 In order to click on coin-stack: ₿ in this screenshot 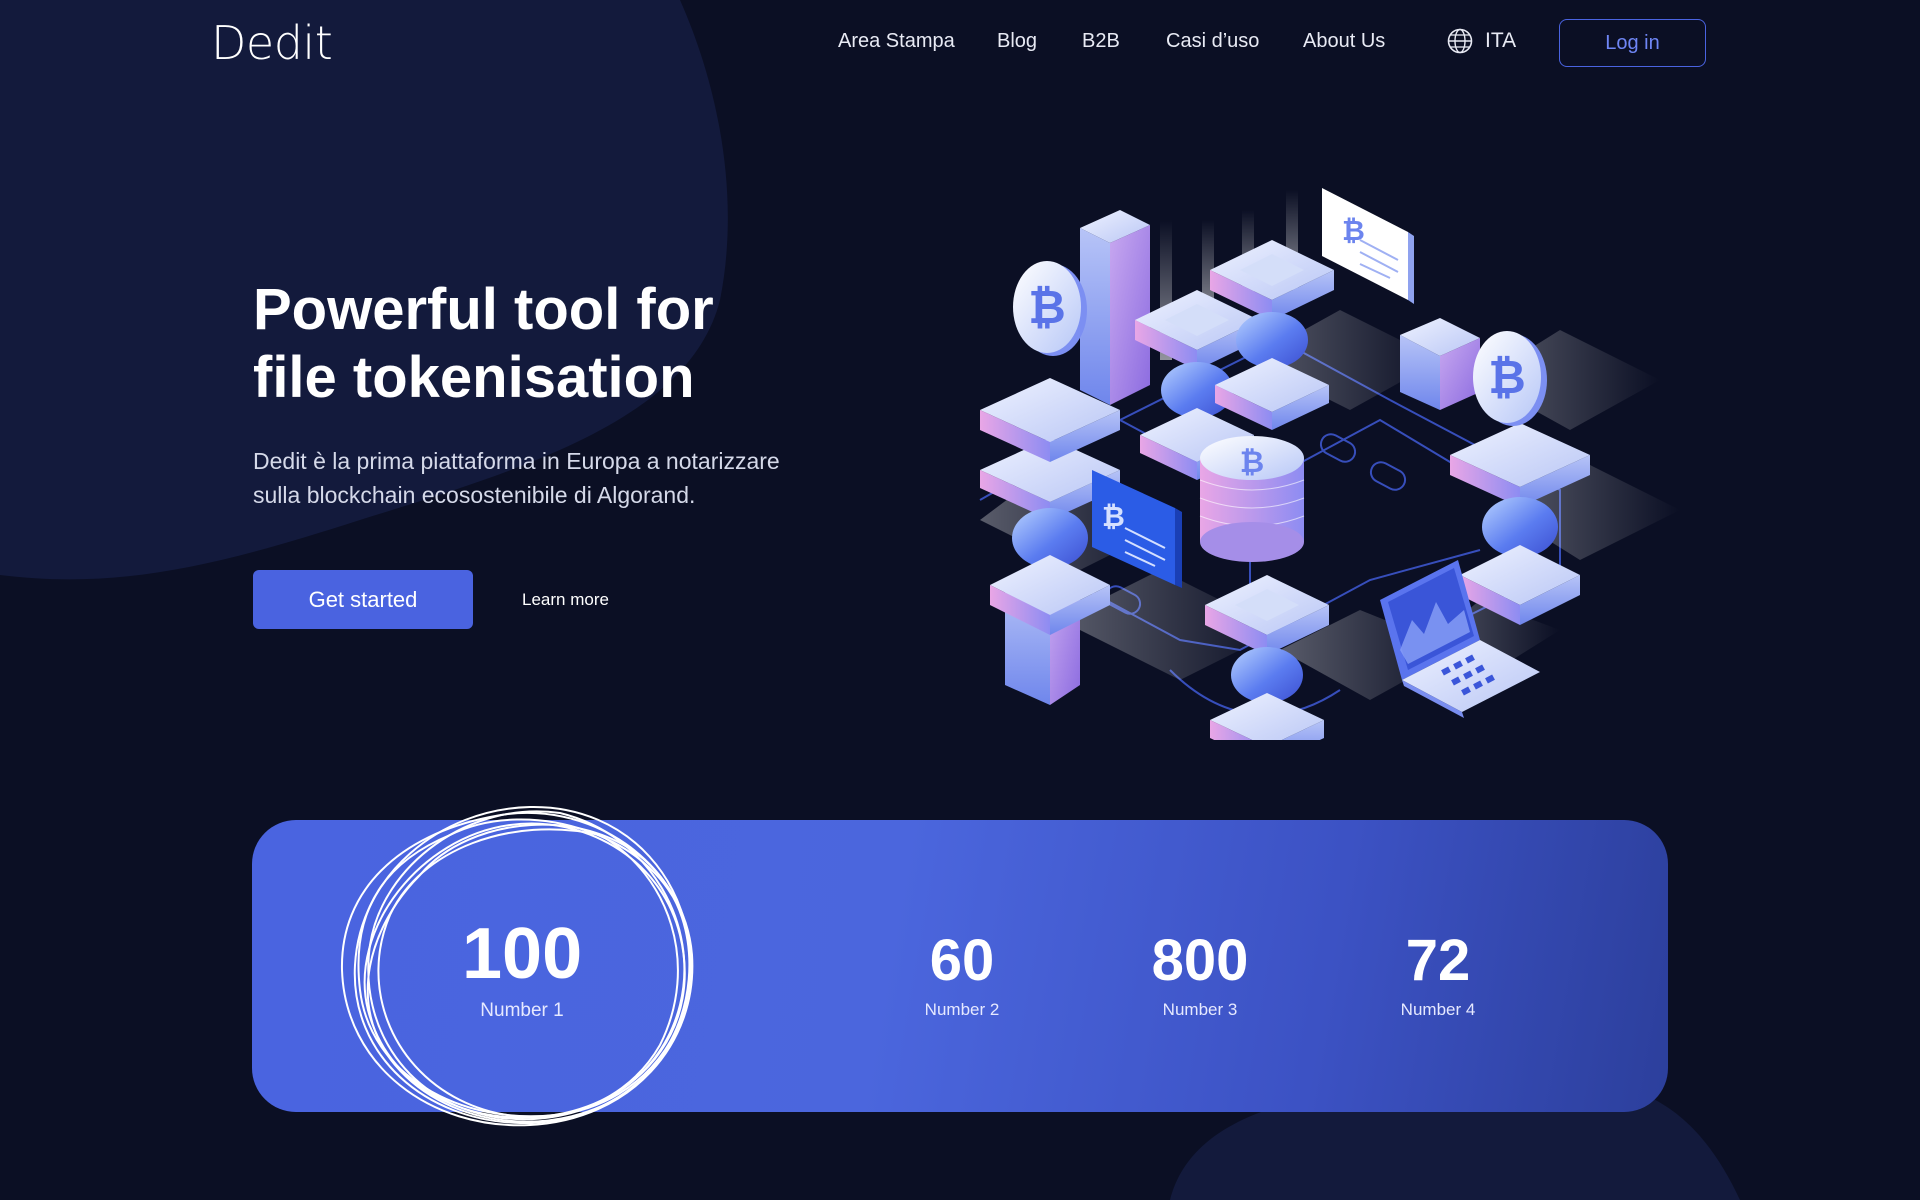, I will do `click(1252, 499)`.